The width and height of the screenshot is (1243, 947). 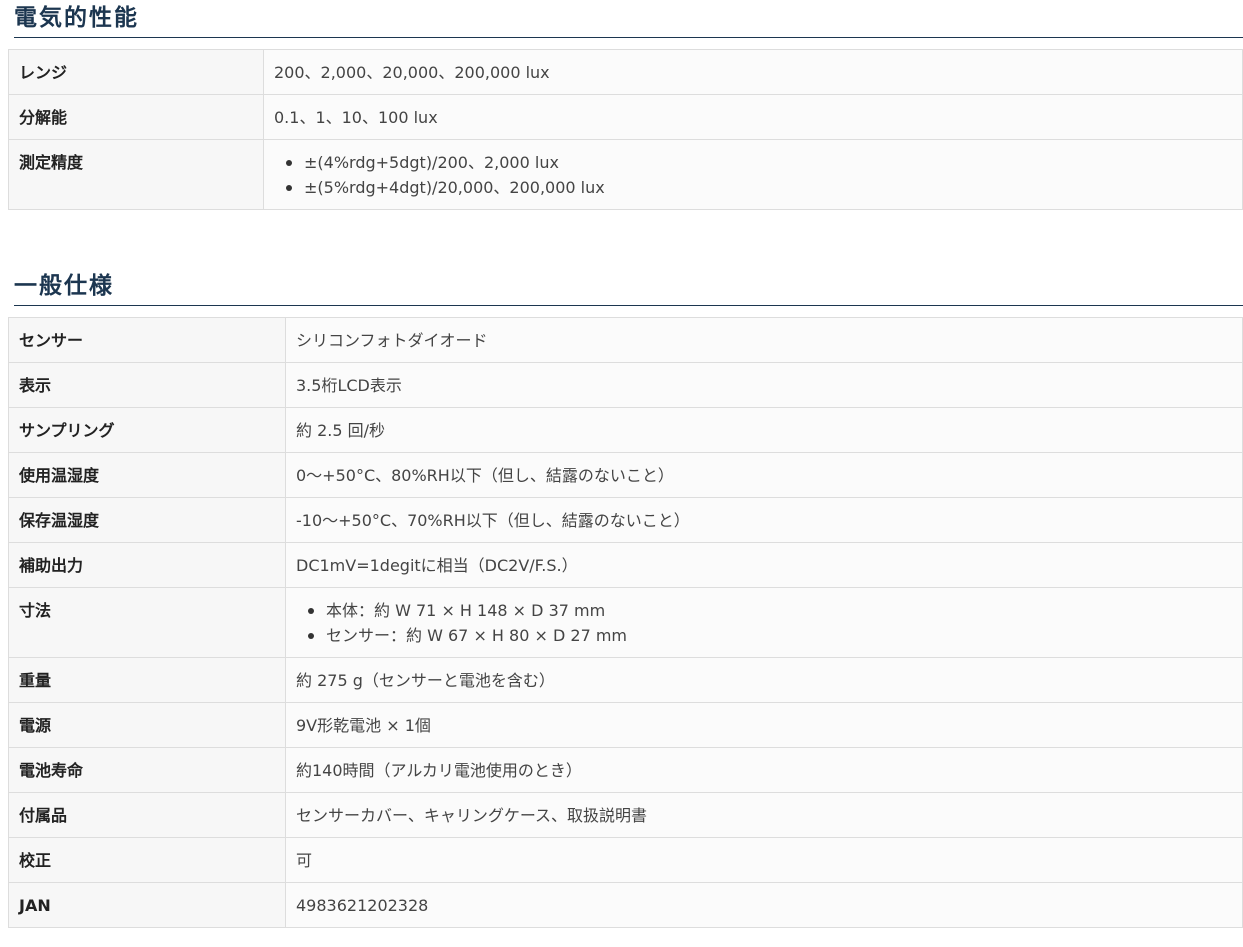 I want to click on table-row: 付属品 センサーカバー、キャリングケース、取扱説明書, so click(x=625, y=815).